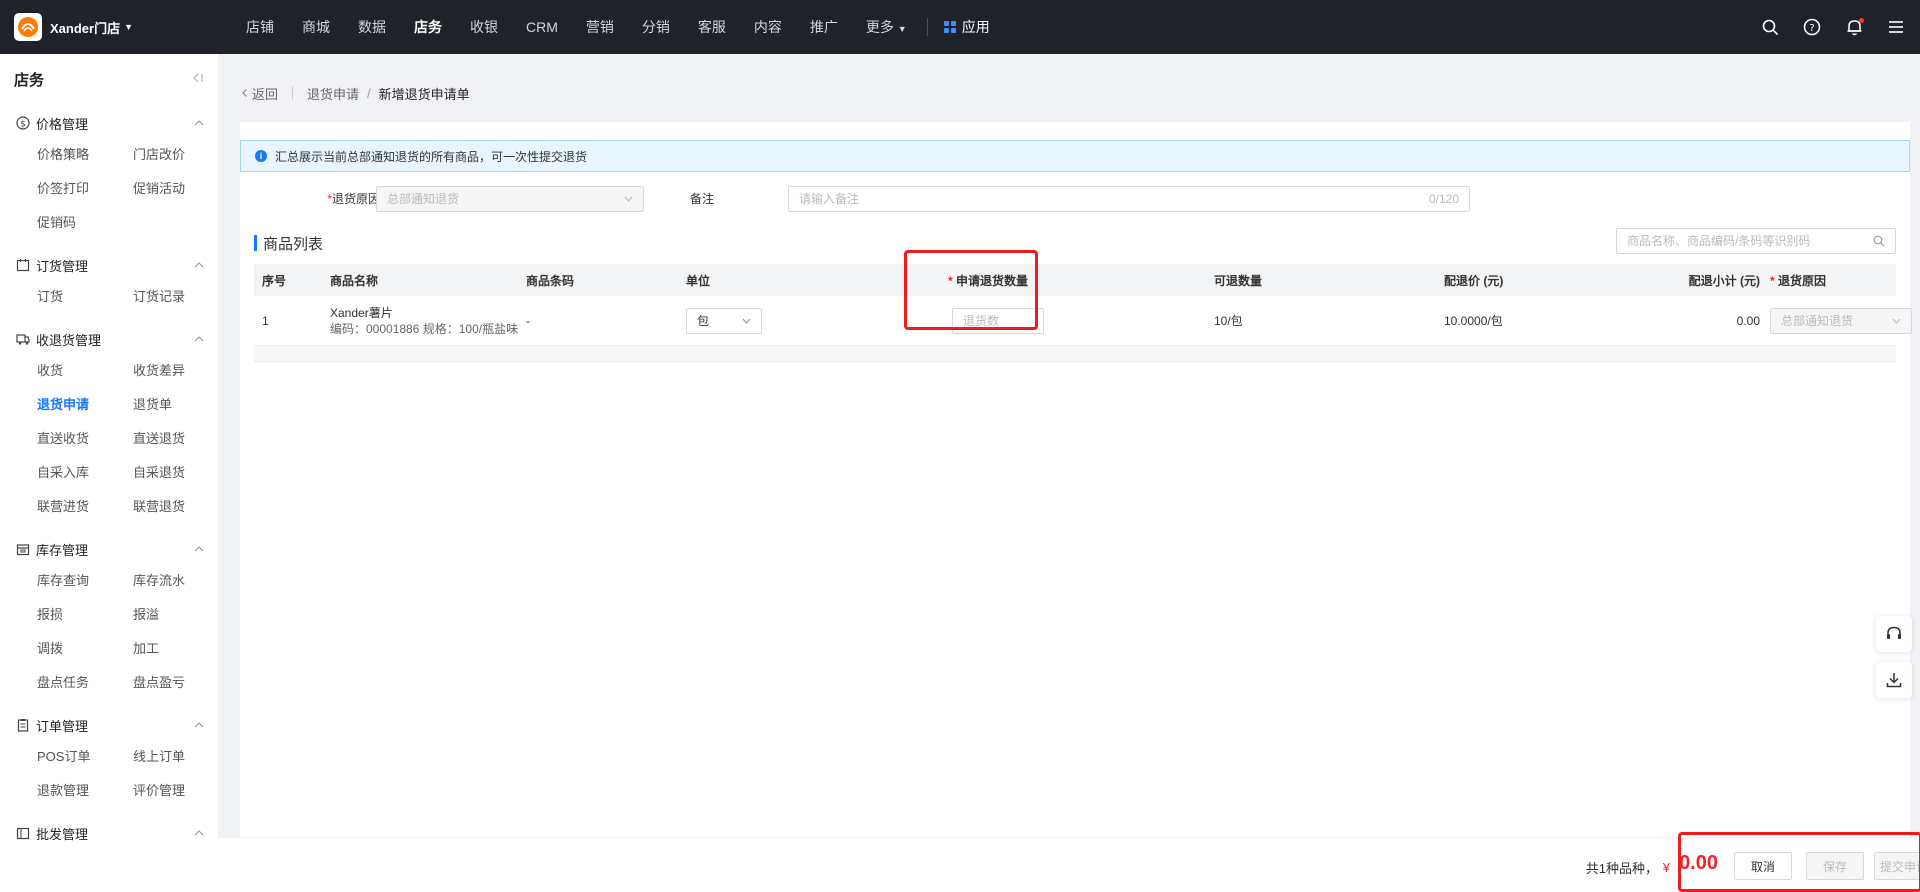 The width and height of the screenshot is (1920, 892). I want to click on sidebar-group-inventory: 库存管理 库存查询 库存流水 报损 报溢 调拨 加工 盘点任务 盘点盈亏, so click(109, 618).